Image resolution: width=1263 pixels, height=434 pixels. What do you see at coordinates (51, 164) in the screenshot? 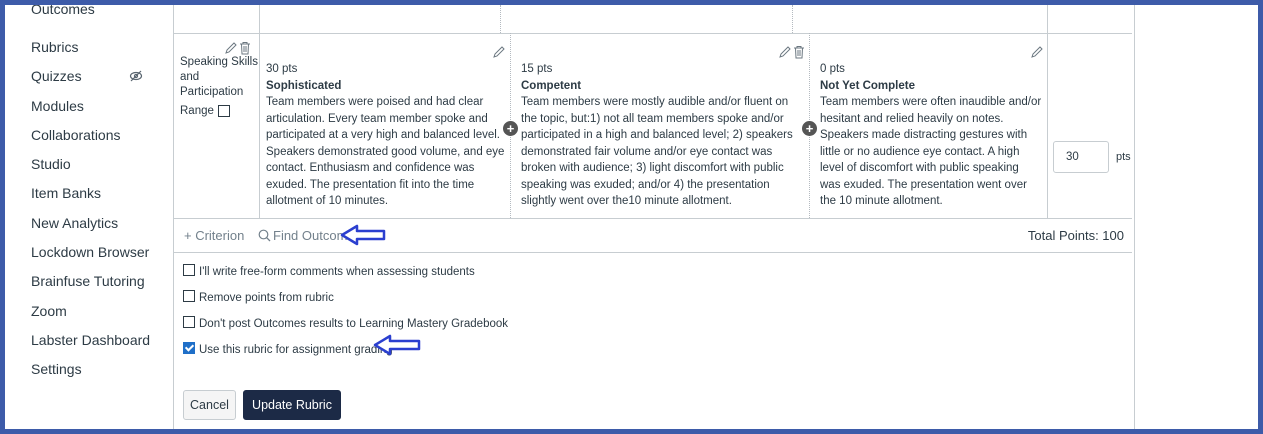
I see `nav-item-studio: Studio` at bounding box center [51, 164].